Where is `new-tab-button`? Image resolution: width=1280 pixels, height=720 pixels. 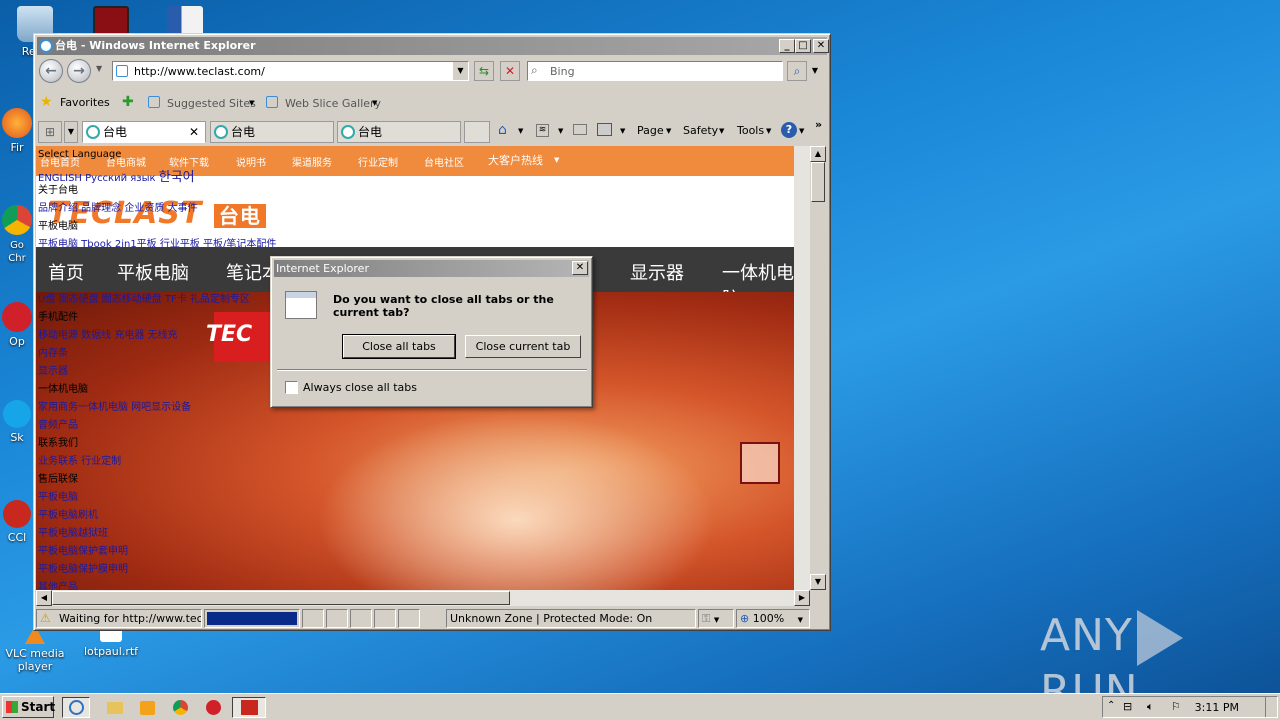 new-tab-button is located at coordinates (477, 132).